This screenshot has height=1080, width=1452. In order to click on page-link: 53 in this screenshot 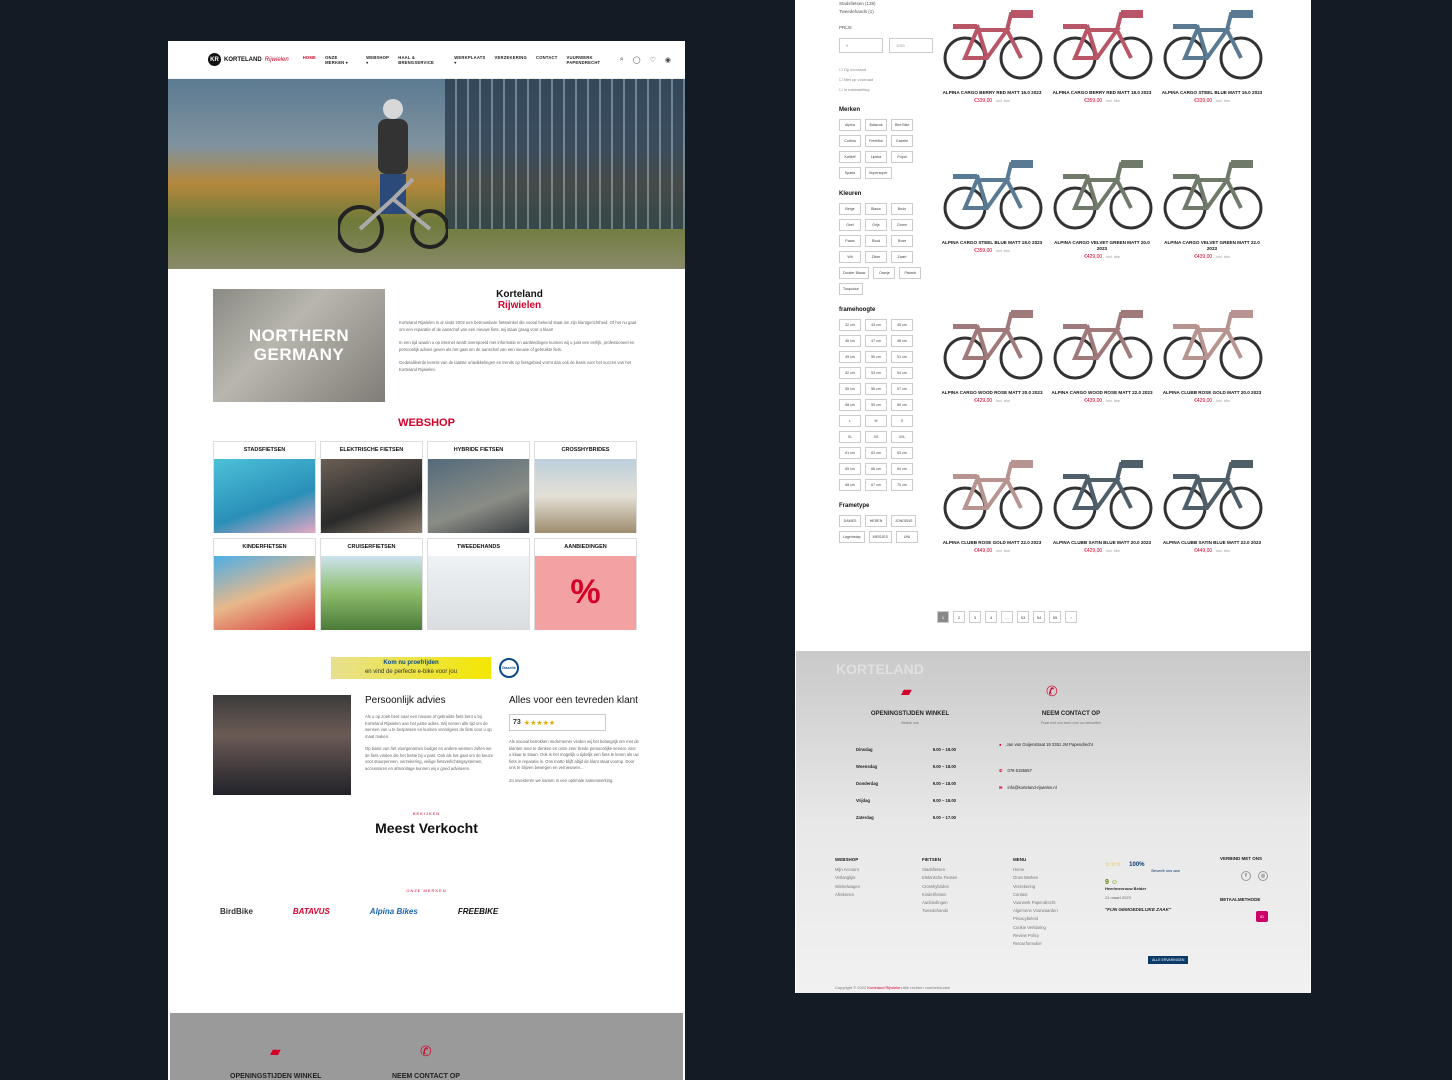, I will do `click(1023, 617)`.